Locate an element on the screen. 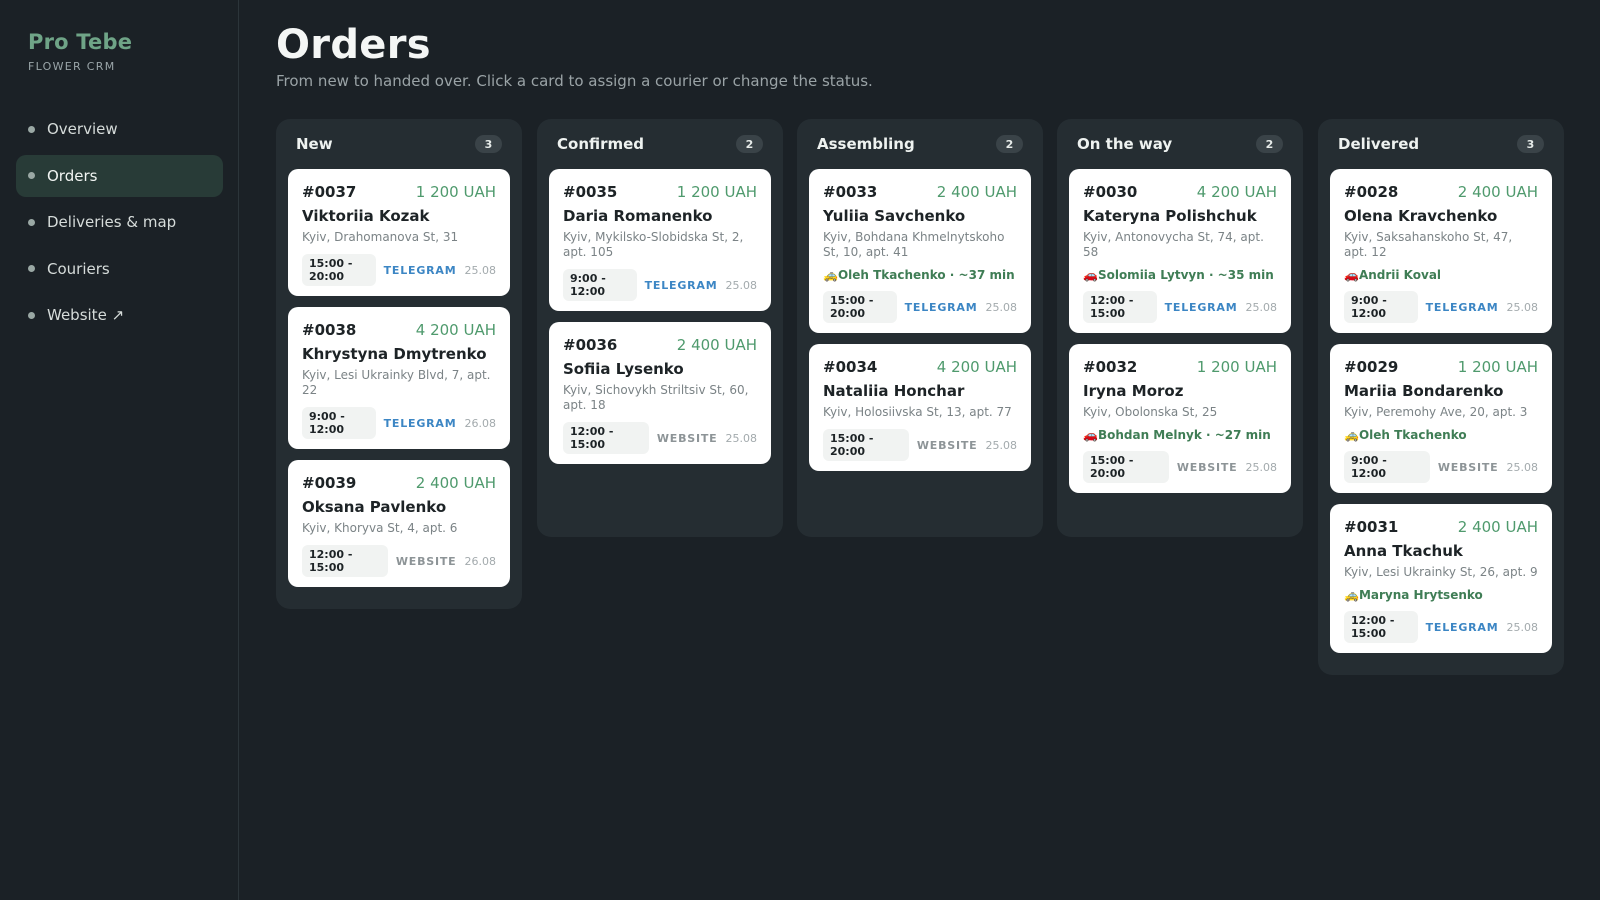  courier-label: 🚕Oleh Tkachenko · ~37 min is located at coordinates (919, 275).